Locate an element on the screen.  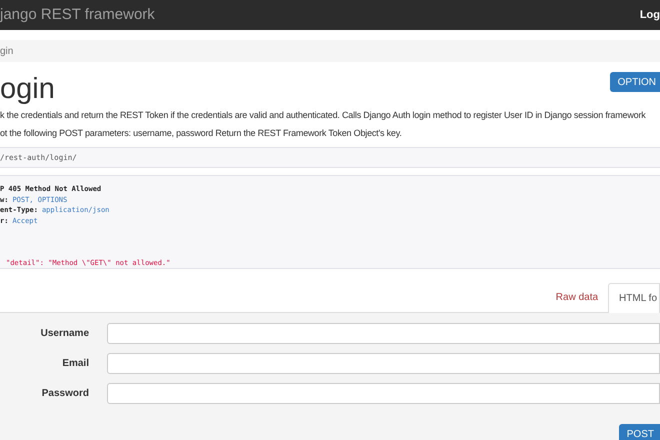
page-title: ogin is located at coordinates (27, 89).